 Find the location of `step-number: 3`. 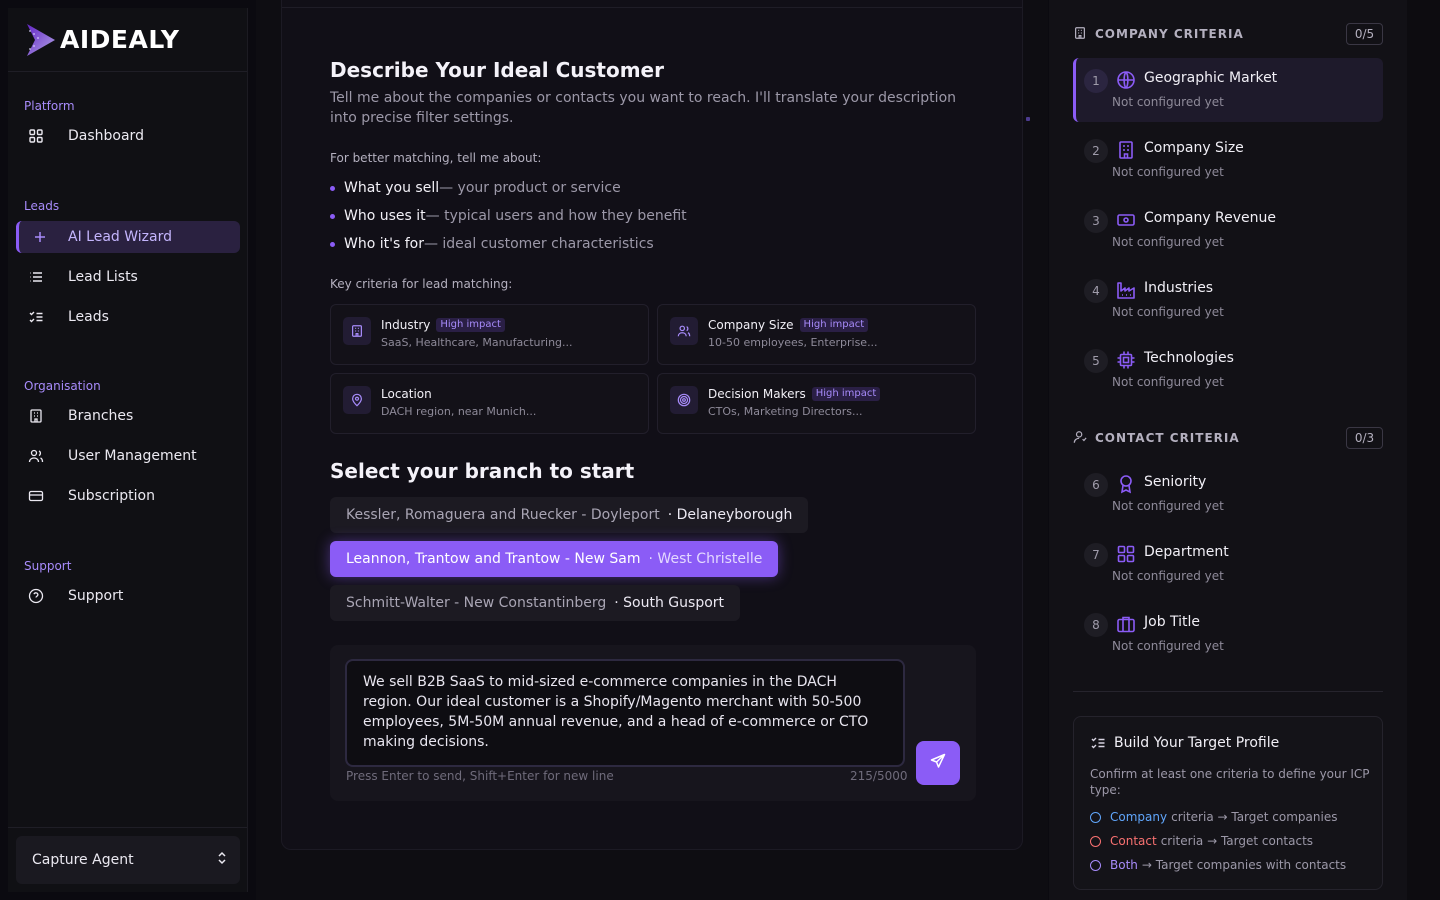

step-number: 3 is located at coordinates (1096, 221).